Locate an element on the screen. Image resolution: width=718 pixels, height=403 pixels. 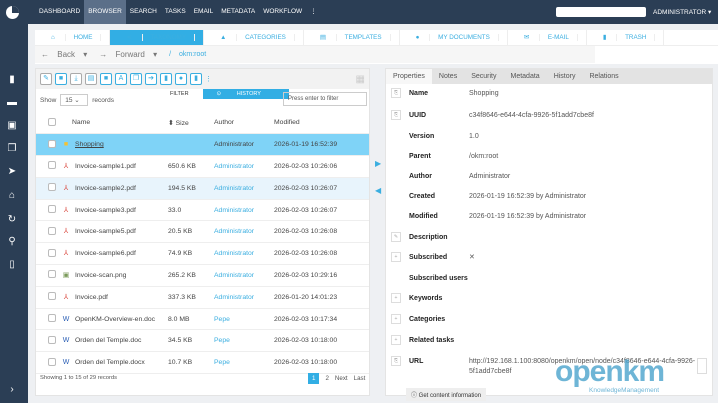
gallery-icon: ▣ is located at coordinates (12, 126).